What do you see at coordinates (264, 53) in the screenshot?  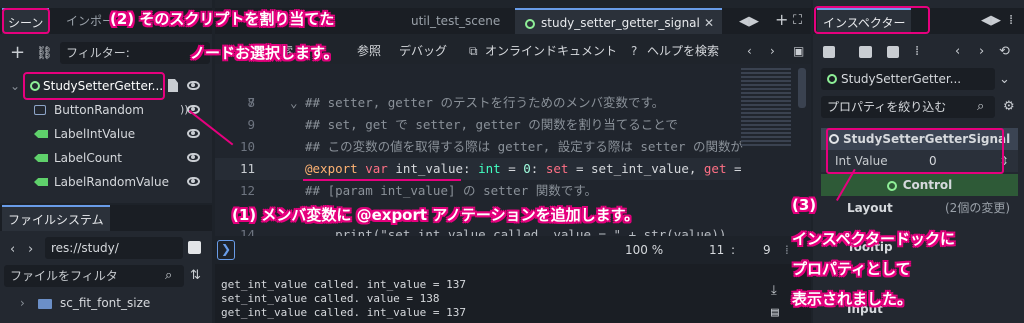 I see `note-2-line-2: ノードお選択します。` at bounding box center [264, 53].